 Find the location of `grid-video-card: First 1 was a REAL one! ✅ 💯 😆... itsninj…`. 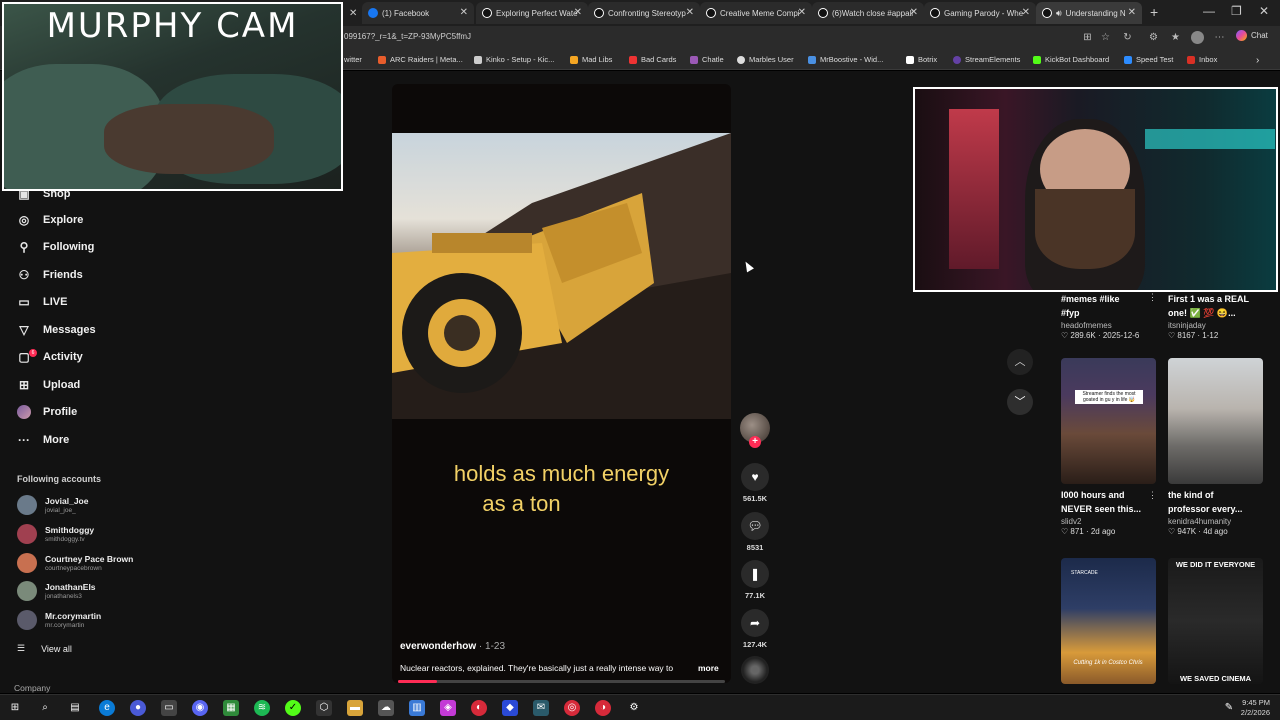

grid-video-card: First 1 was a REAL one! ✅ 💯 😆... itsninj… is located at coordinates (1218, 316).